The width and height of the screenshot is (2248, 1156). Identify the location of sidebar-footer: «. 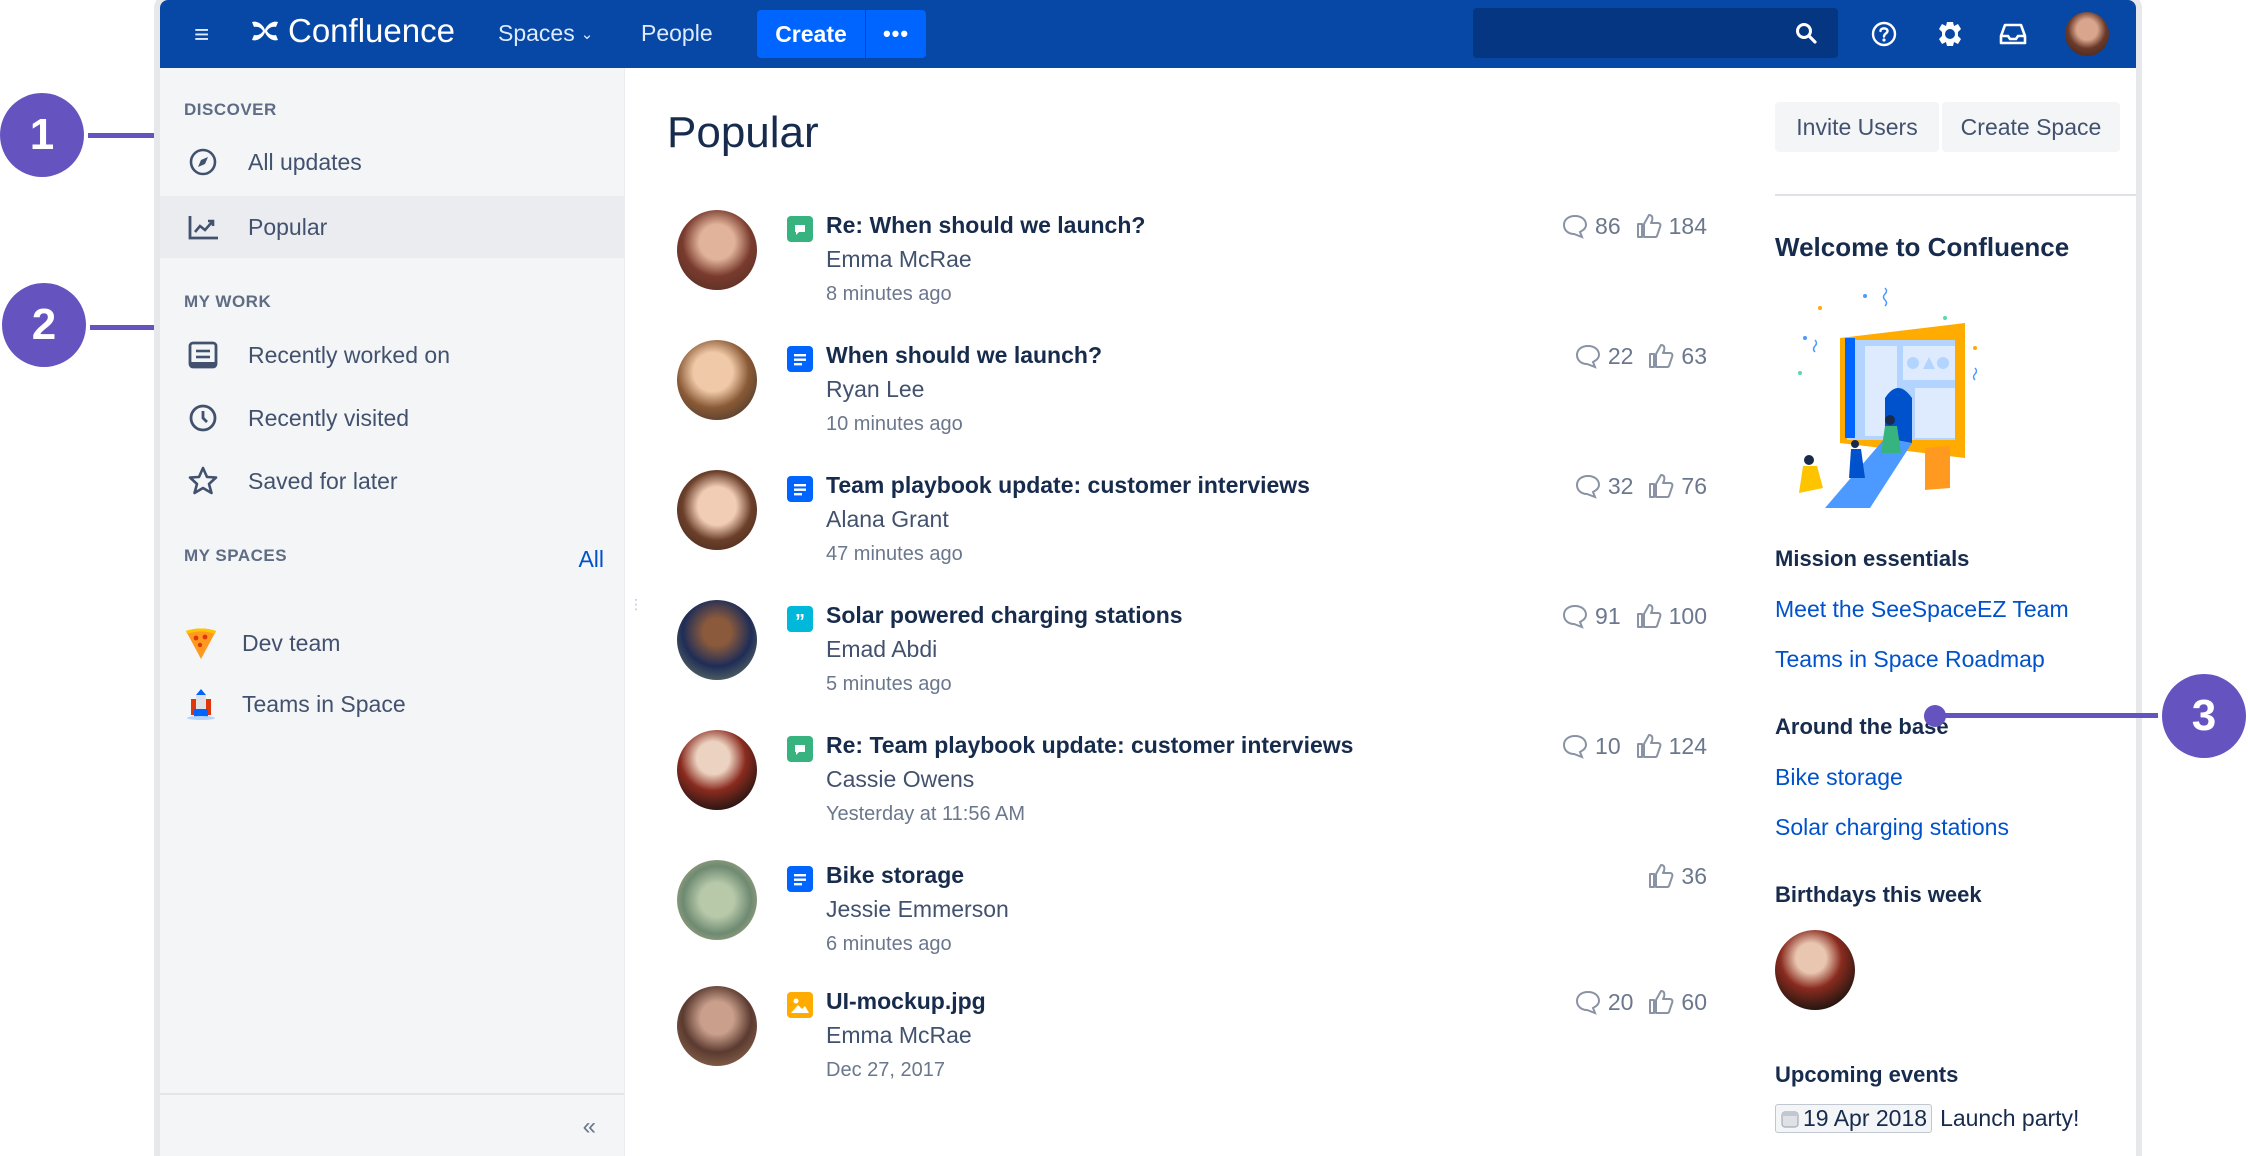
(392, 1124).